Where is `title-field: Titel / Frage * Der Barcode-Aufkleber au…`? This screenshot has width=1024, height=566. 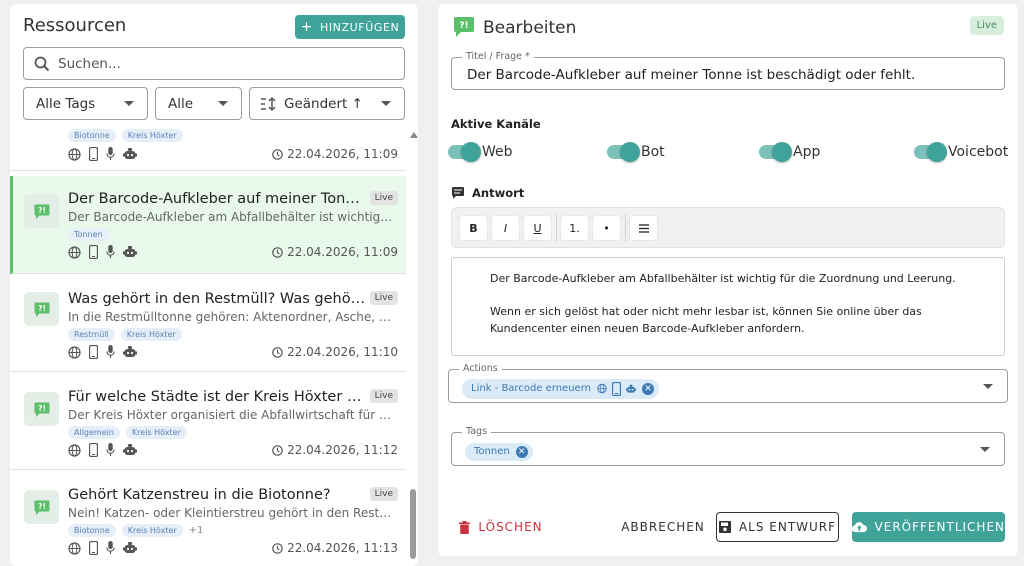 title-field: Titel / Frage * Der Barcode-Aufkleber au… is located at coordinates (728, 70).